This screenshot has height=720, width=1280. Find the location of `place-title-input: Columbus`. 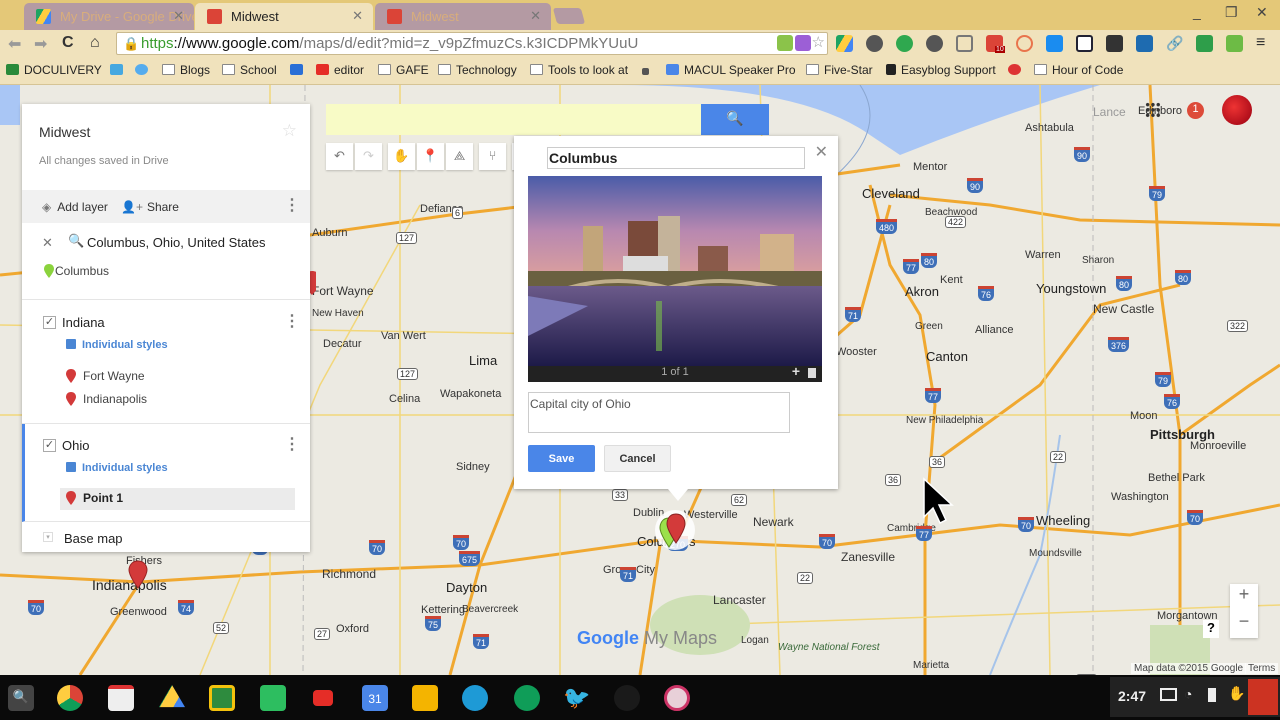

place-title-input: Columbus is located at coordinates (676, 158).